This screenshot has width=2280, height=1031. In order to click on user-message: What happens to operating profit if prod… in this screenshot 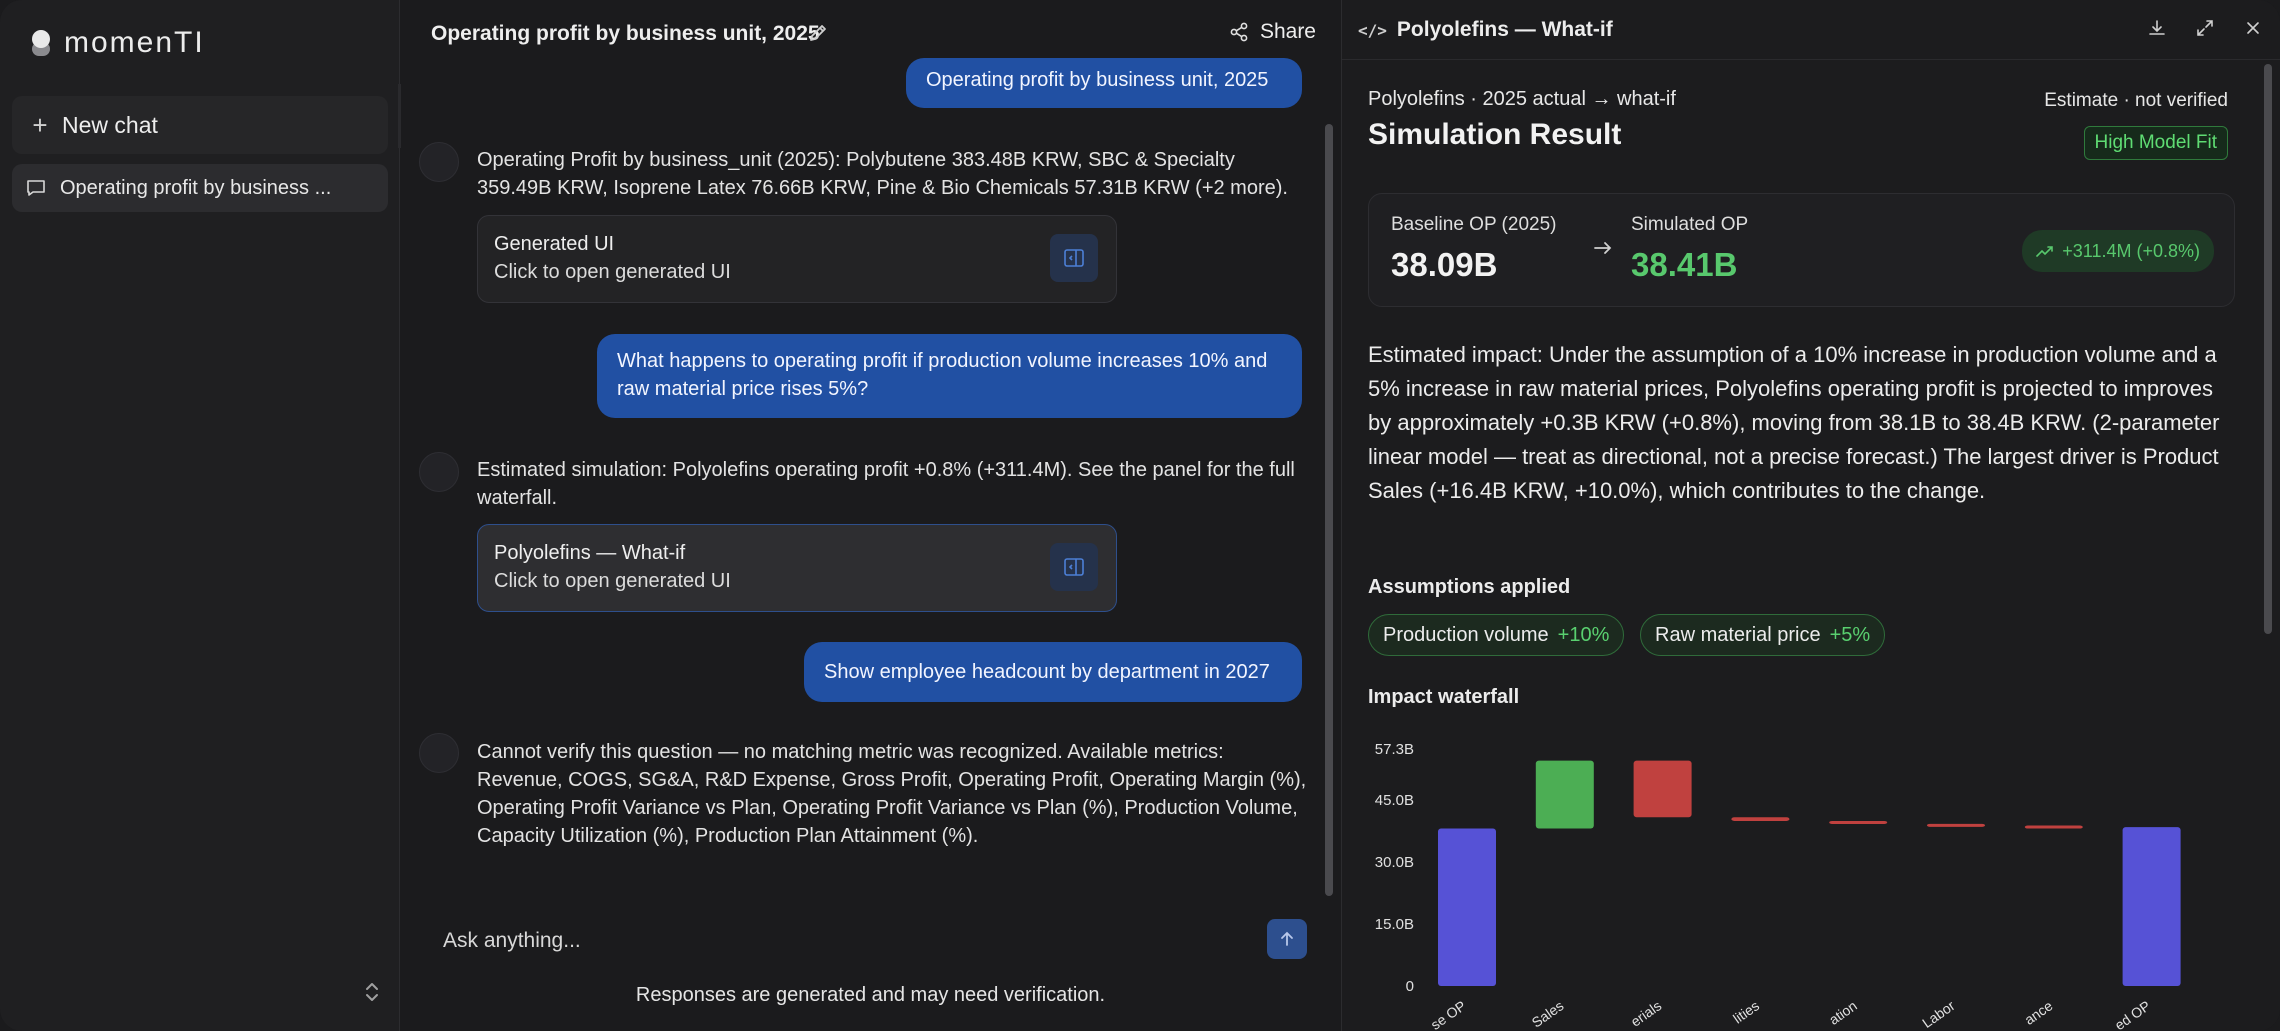, I will do `click(949, 376)`.